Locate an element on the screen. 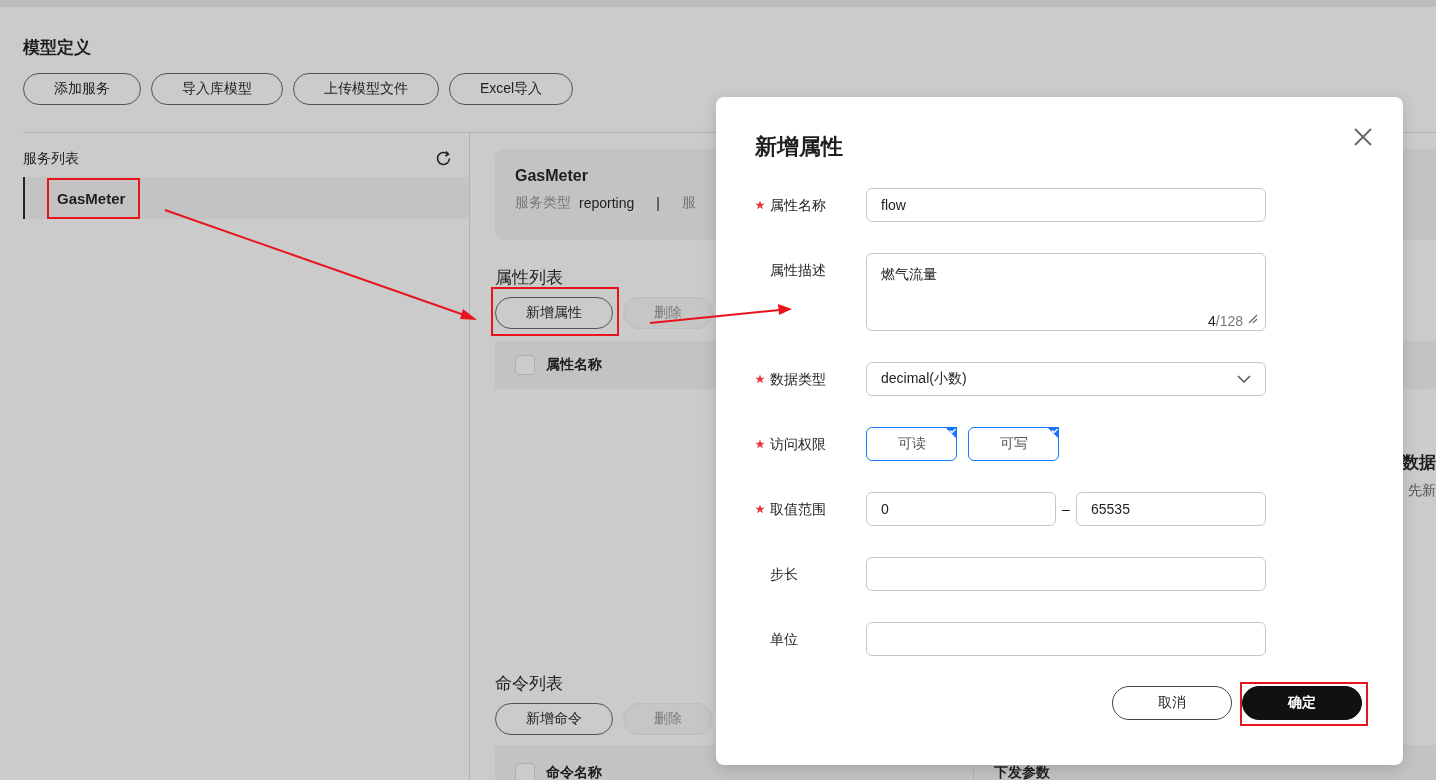 This screenshot has width=1436, height=780. column-header: 下发参数 is located at coordinates (1022, 772).